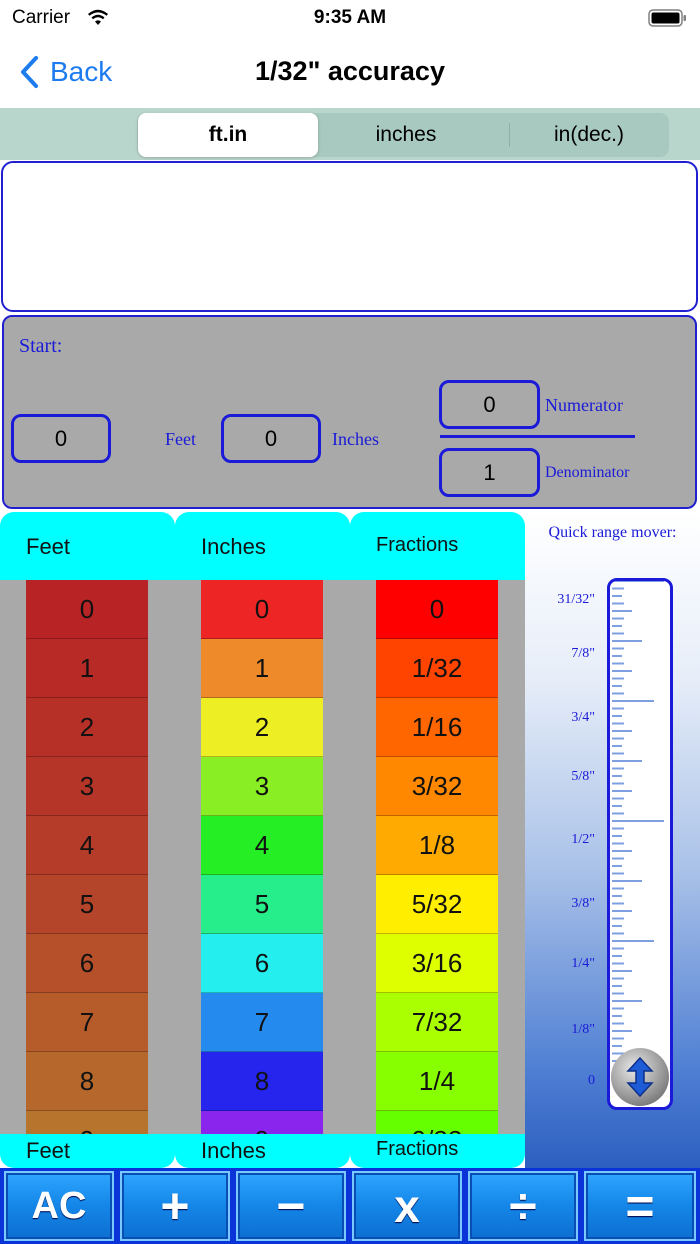 The height and width of the screenshot is (1244, 700). What do you see at coordinates (437, 1122) in the screenshot?
I see `fractions-picker-item: 9/32` at bounding box center [437, 1122].